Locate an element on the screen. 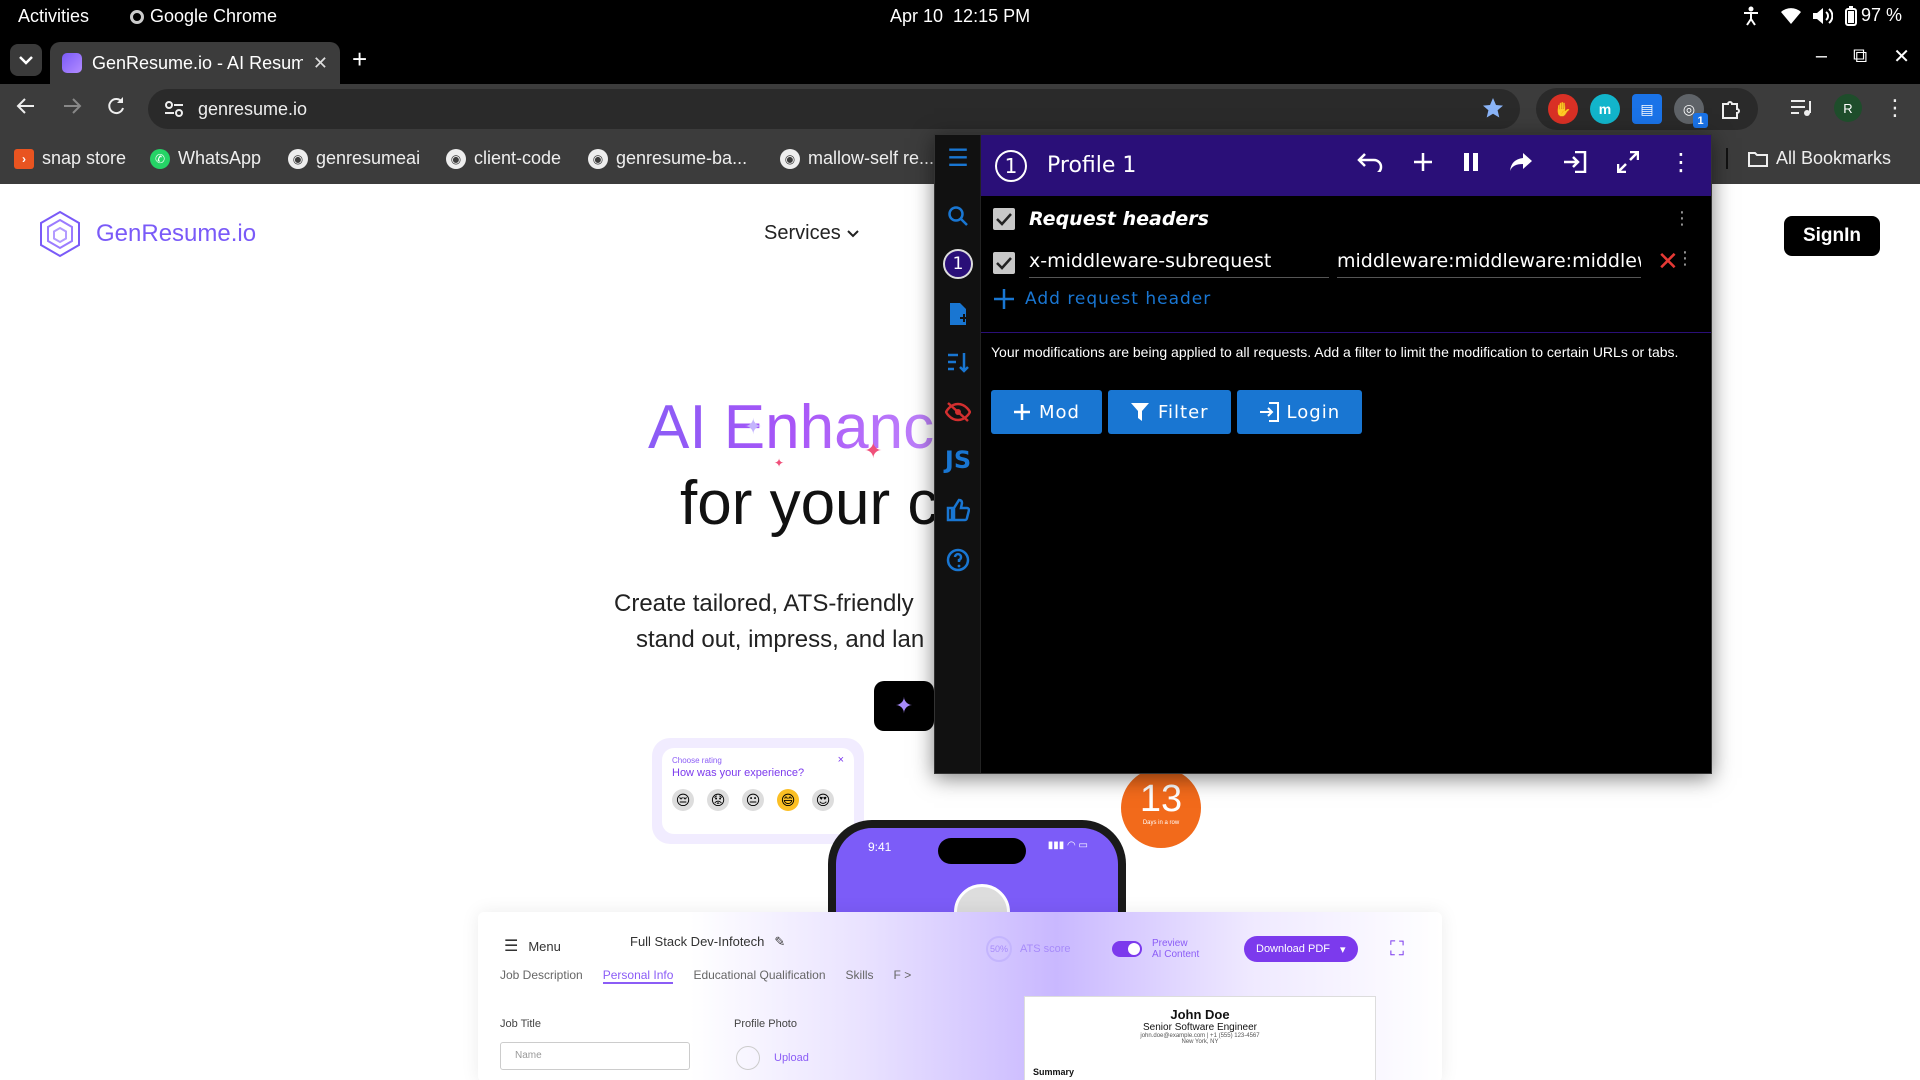  chevron-down-icon: ▾ is located at coordinates (1342, 949).